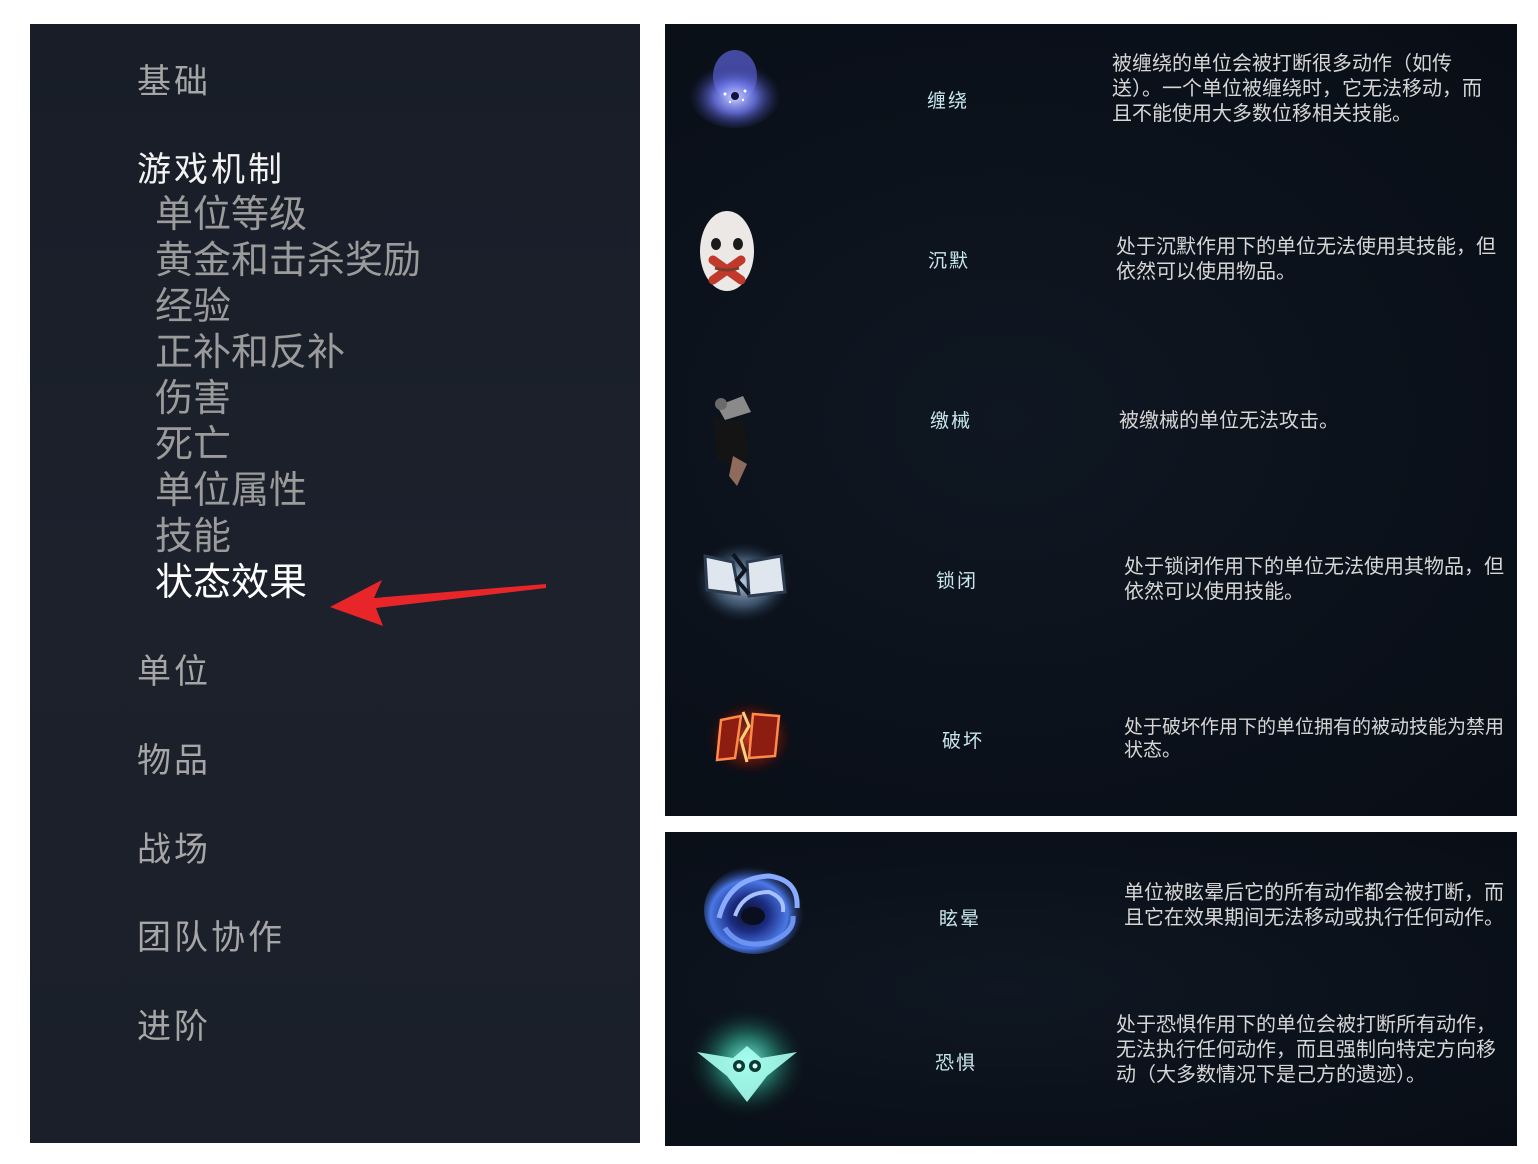 The height and width of the screenshot is (1164, 1538). What do you see at coordinates (231, 490) in the screenshot?
I see `nav-item-unit-attributes: 单位属性` at bounding box center [231, 490].